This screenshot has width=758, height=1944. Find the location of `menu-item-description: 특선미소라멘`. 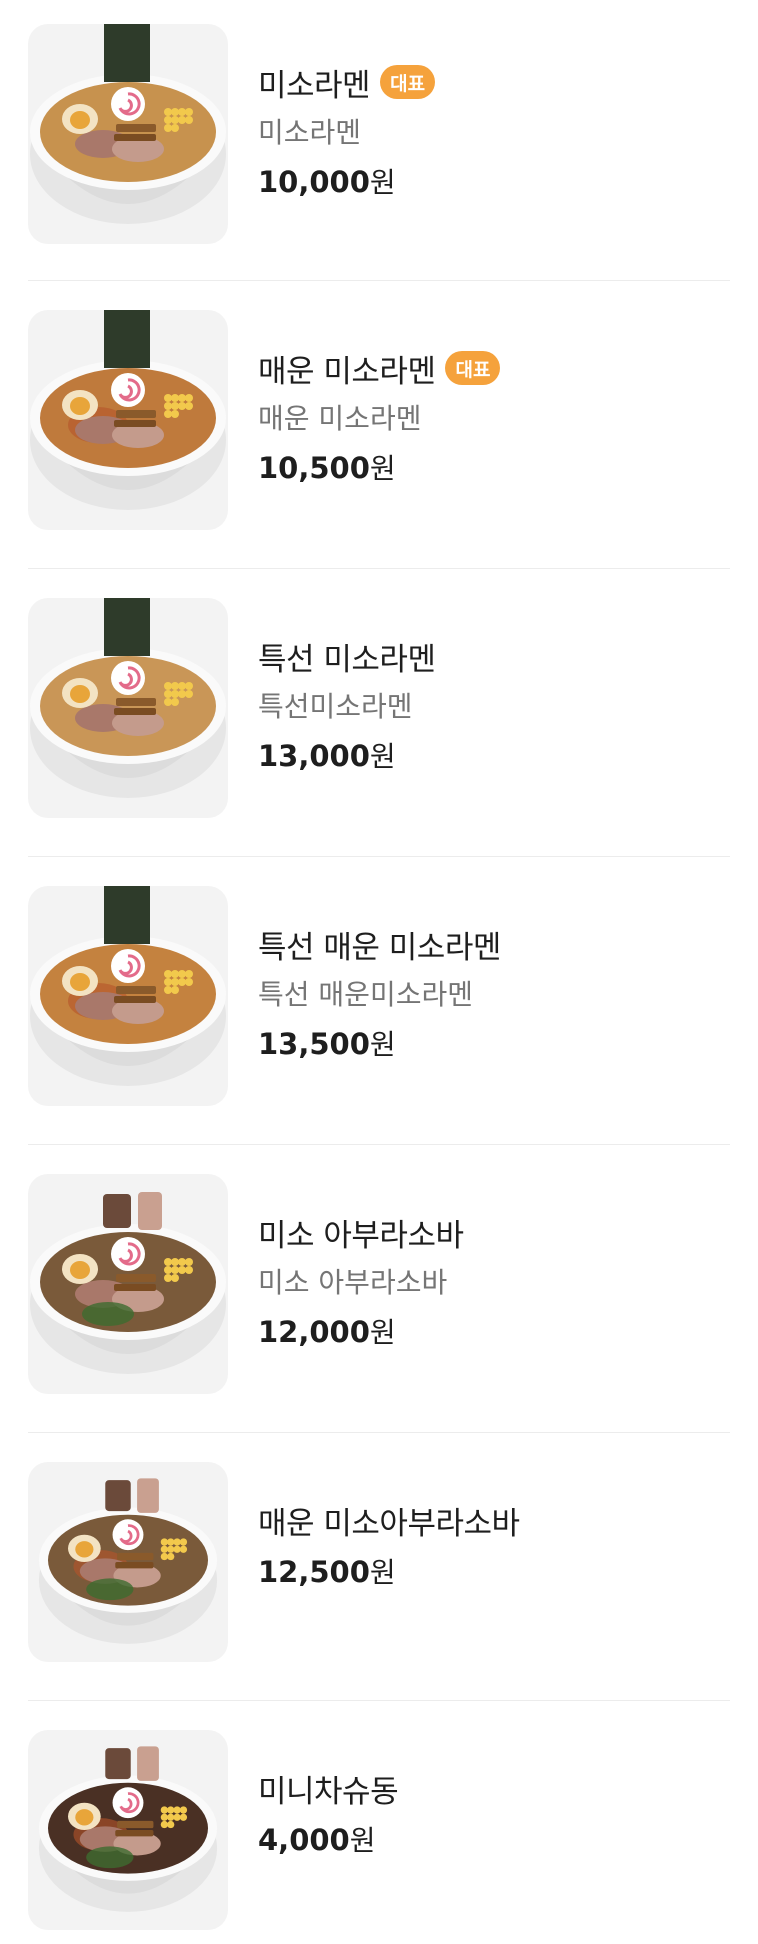

menu-item-description: 특선미소라멘 is located at coordinates (335, 706).